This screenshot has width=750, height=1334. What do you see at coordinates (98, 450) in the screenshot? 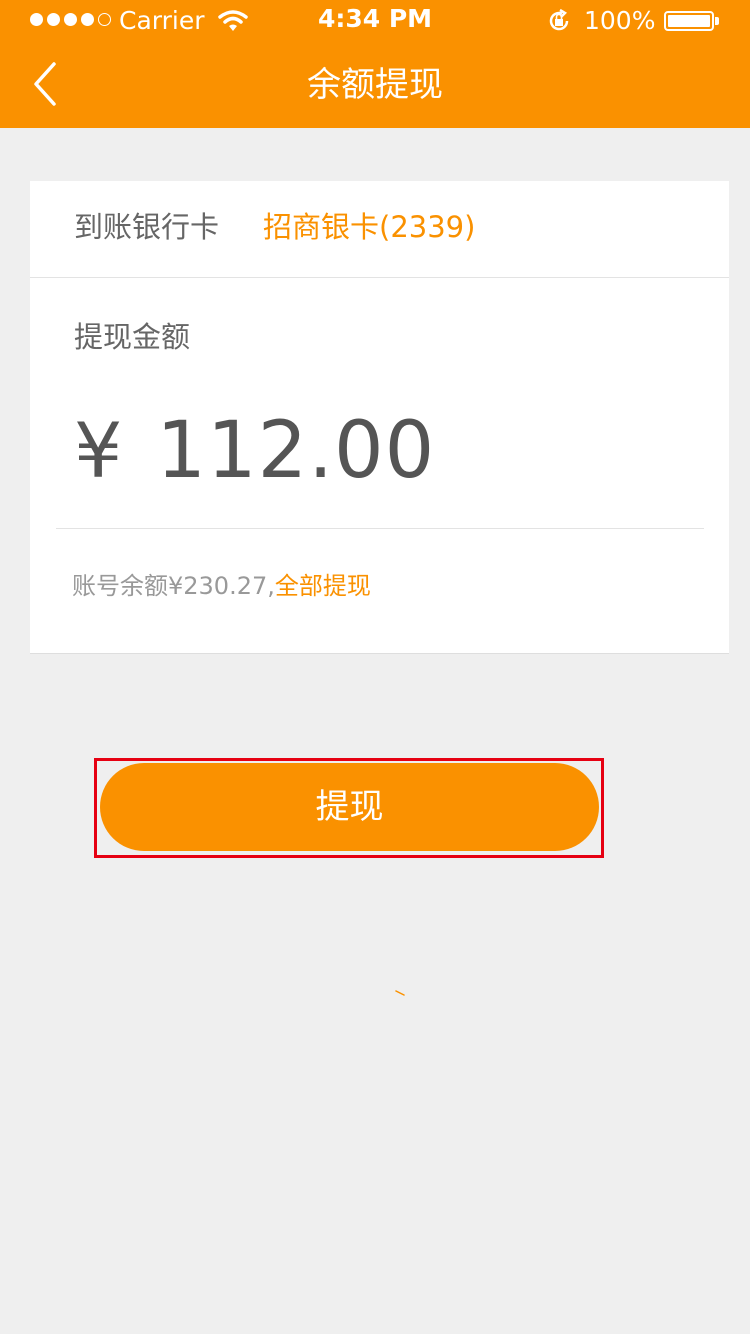
I see `currency-symbol: ¥` at bounding box center [98, 450].